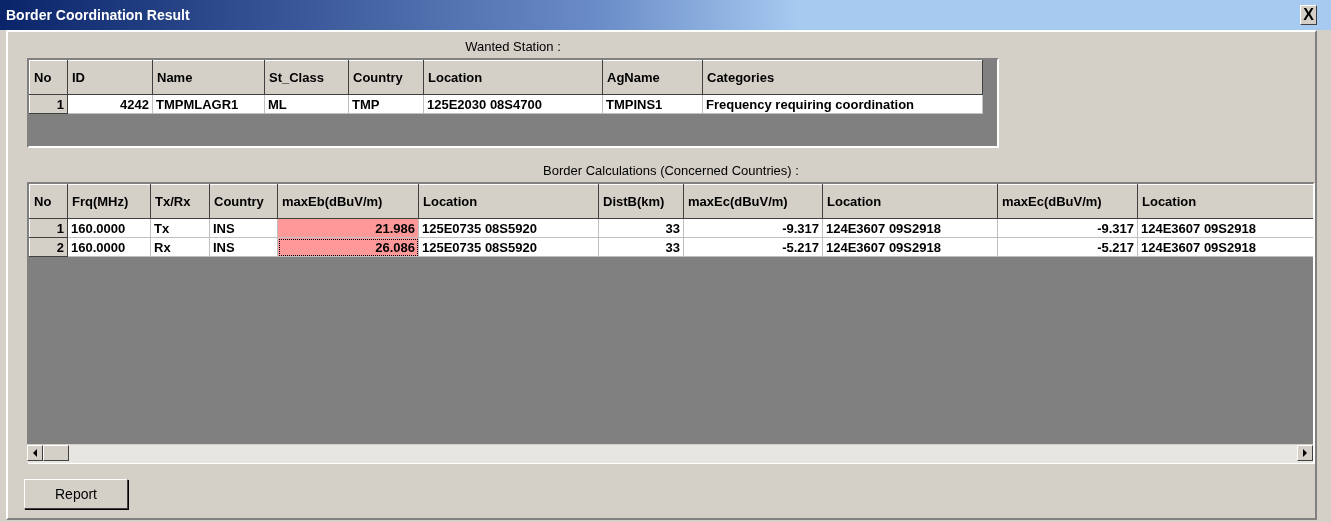 The height and width of the screenshot is (522, 1331). Describe the element at coordinates (306, 77) in the screenshot. I see `column-header: St_Class` at that location.